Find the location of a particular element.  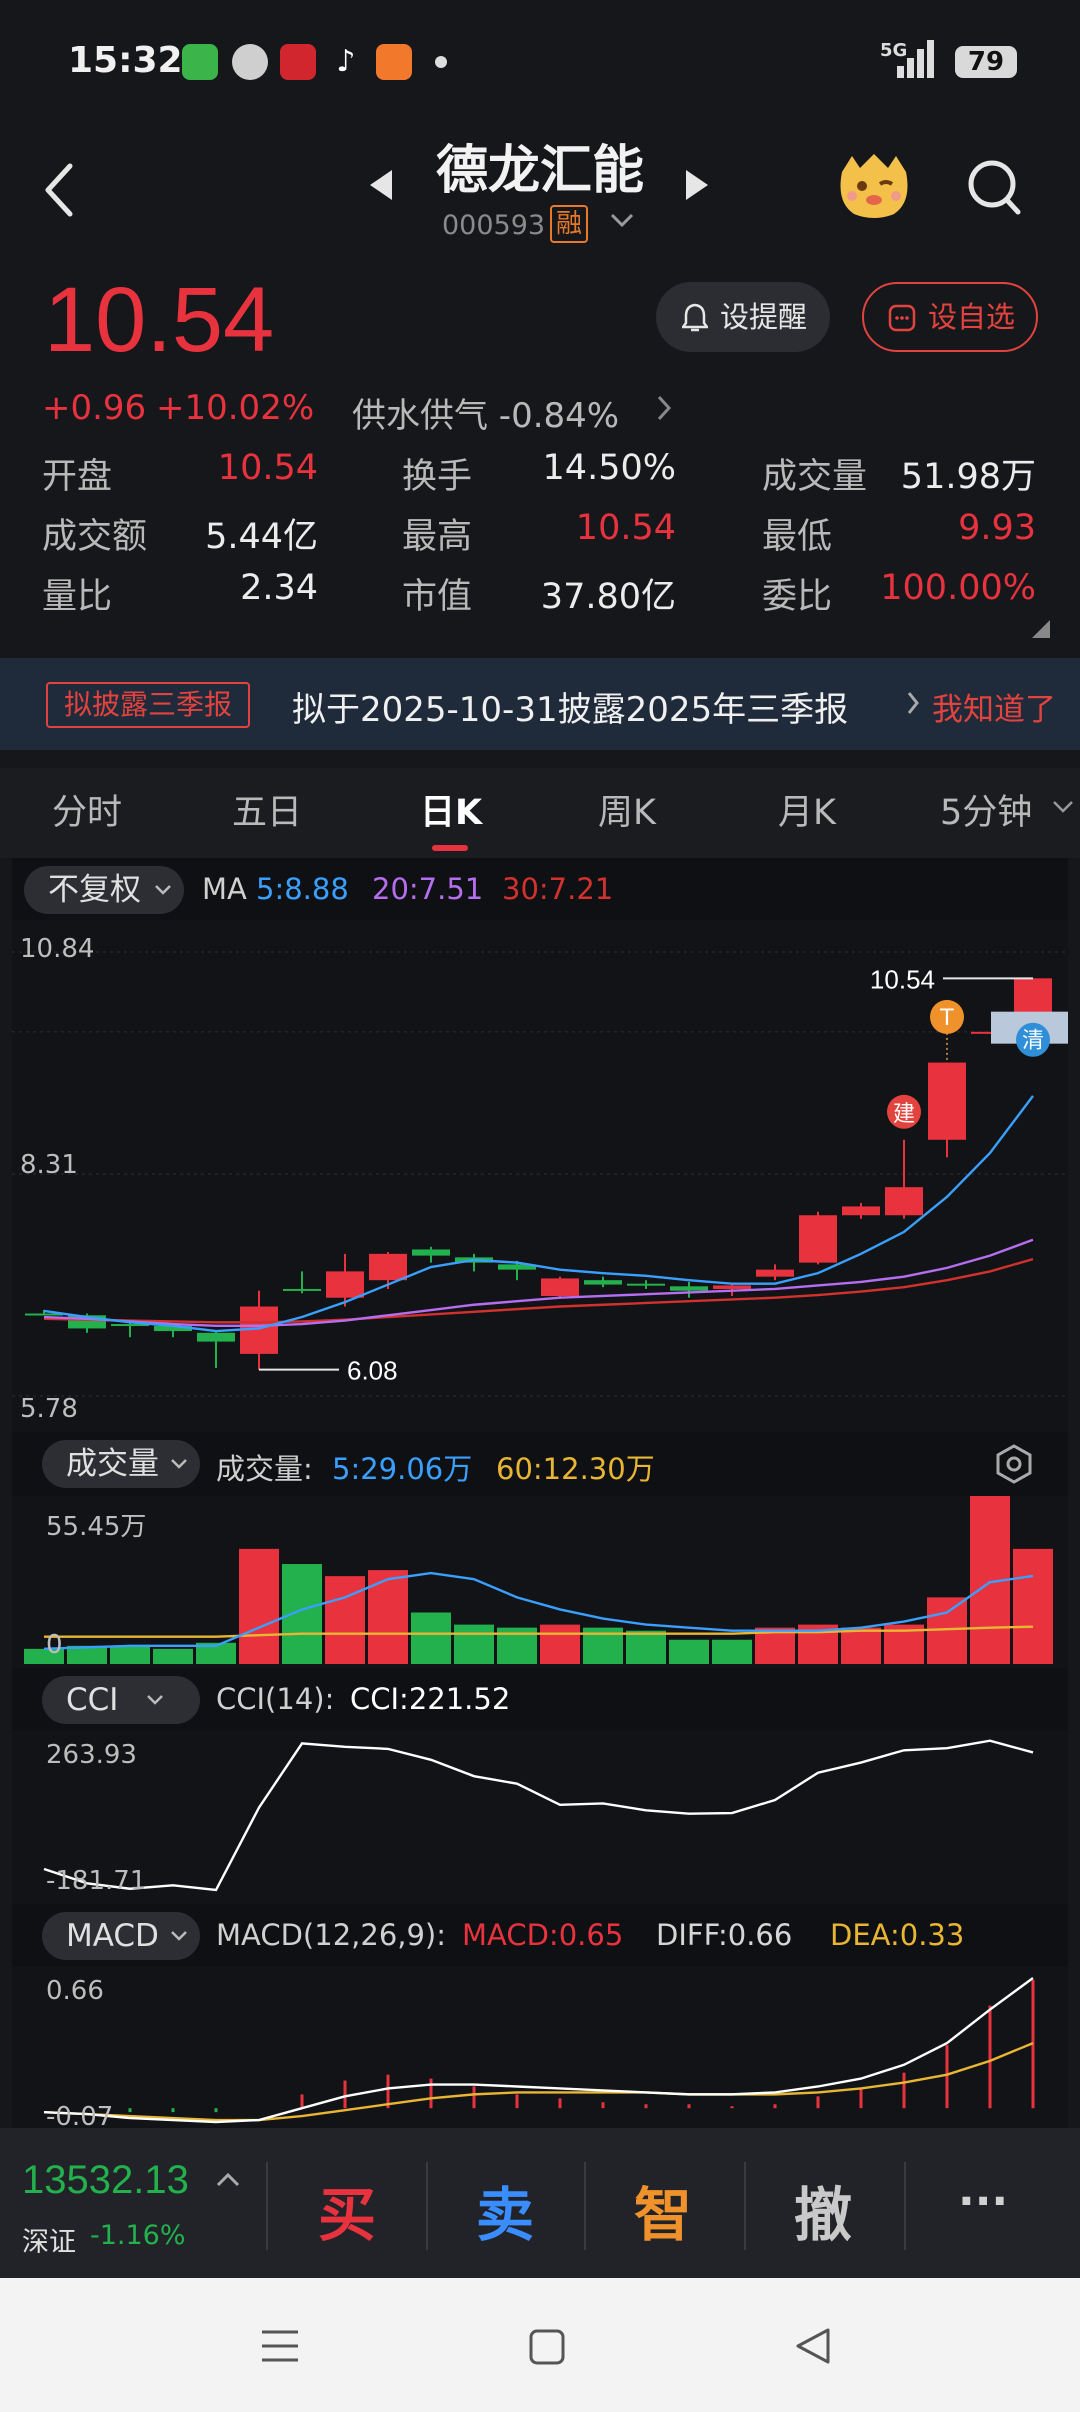

settings-hexagon-icon is located at coordinates (1014, 1464).